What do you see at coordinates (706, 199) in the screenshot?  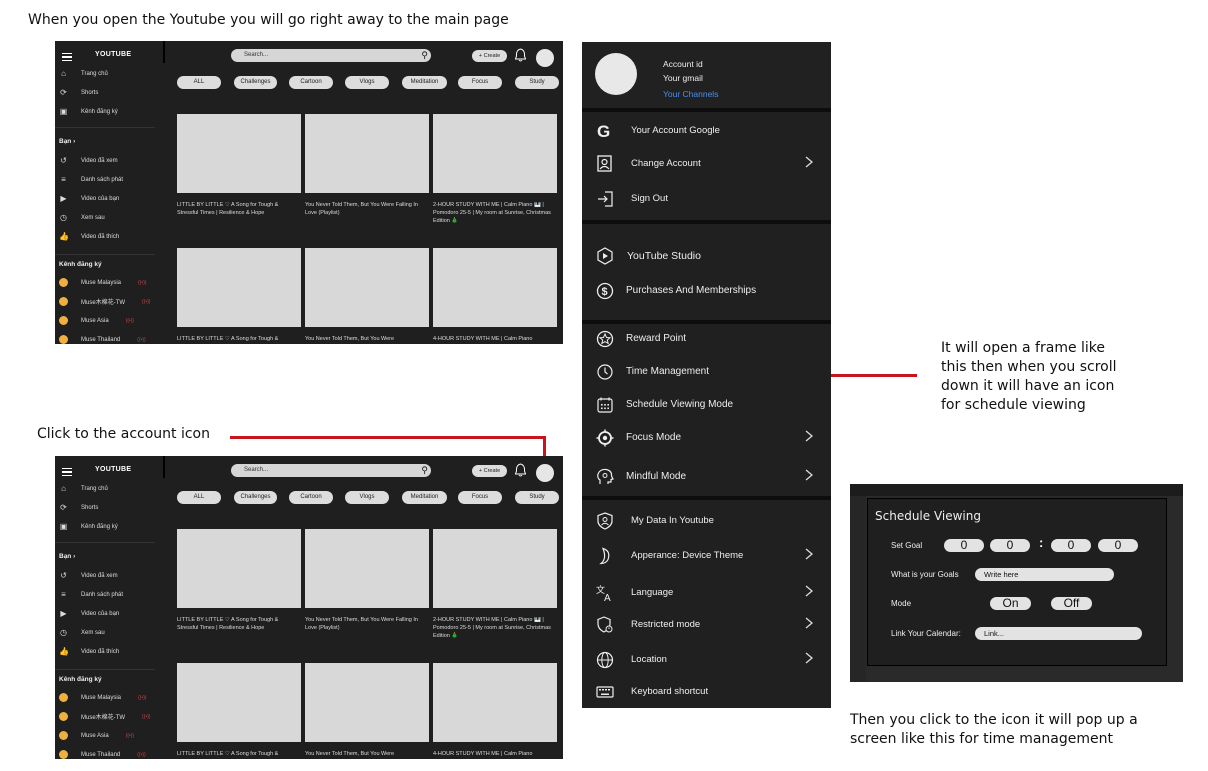 I see `menu-item-sign-out: Sign Out` at bounding box center [706, 199].